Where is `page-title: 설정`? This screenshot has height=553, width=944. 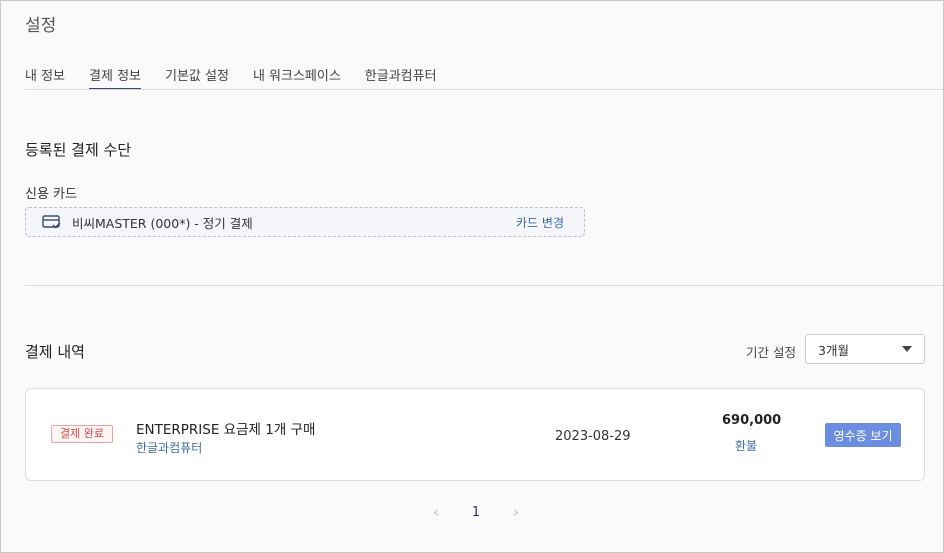 page-title: 설정 is located at coordinates (41, 26).